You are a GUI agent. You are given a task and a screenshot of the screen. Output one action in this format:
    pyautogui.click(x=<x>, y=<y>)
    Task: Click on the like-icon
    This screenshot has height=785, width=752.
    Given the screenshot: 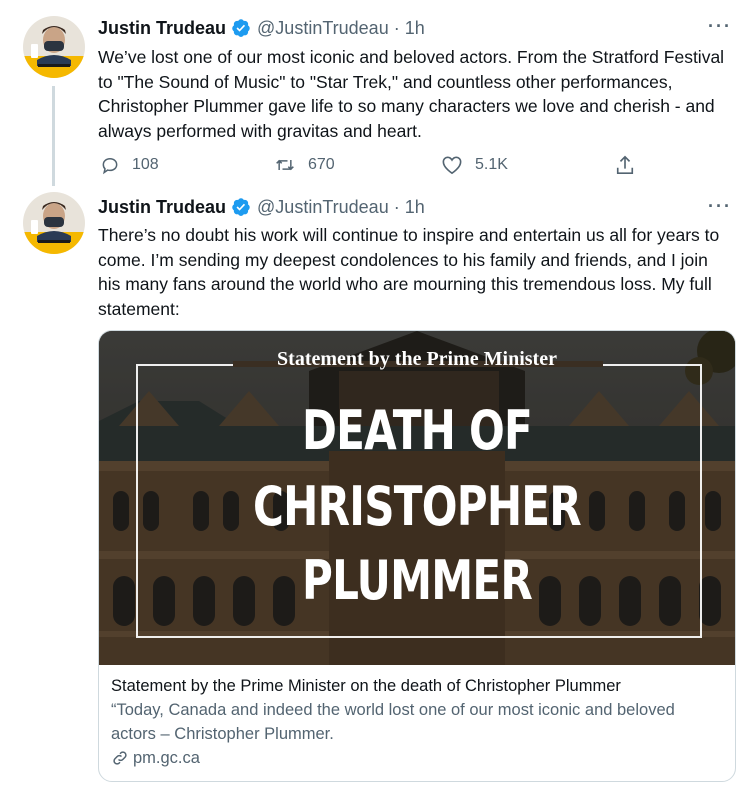 What is the action you would take?
    pyautogui.click(x=452, y=165)
    